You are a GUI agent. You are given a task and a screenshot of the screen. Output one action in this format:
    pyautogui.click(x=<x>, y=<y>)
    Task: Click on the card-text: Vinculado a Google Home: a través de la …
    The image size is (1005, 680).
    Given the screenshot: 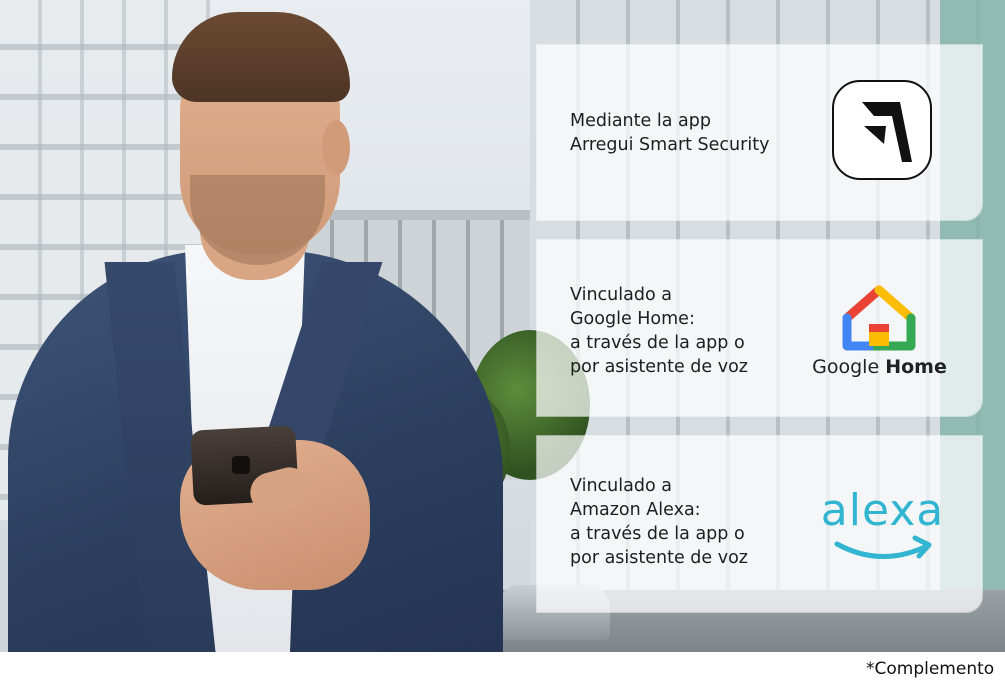 What is the action you would take?
    pyautogui.click(x=659, y=331)
    